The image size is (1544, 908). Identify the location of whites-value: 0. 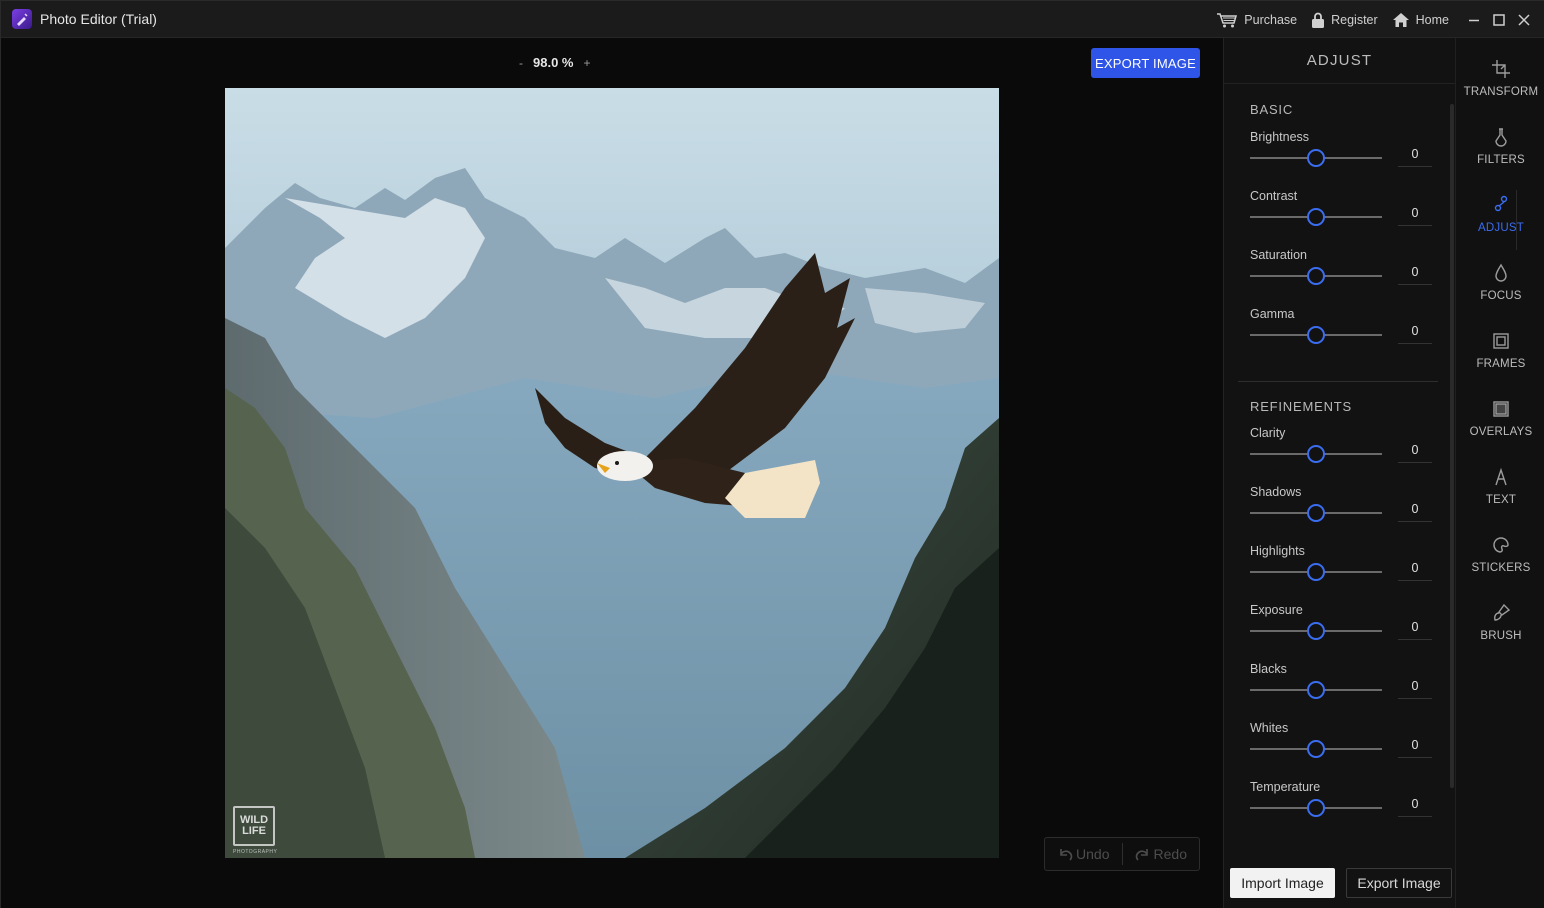
(1415, 748).